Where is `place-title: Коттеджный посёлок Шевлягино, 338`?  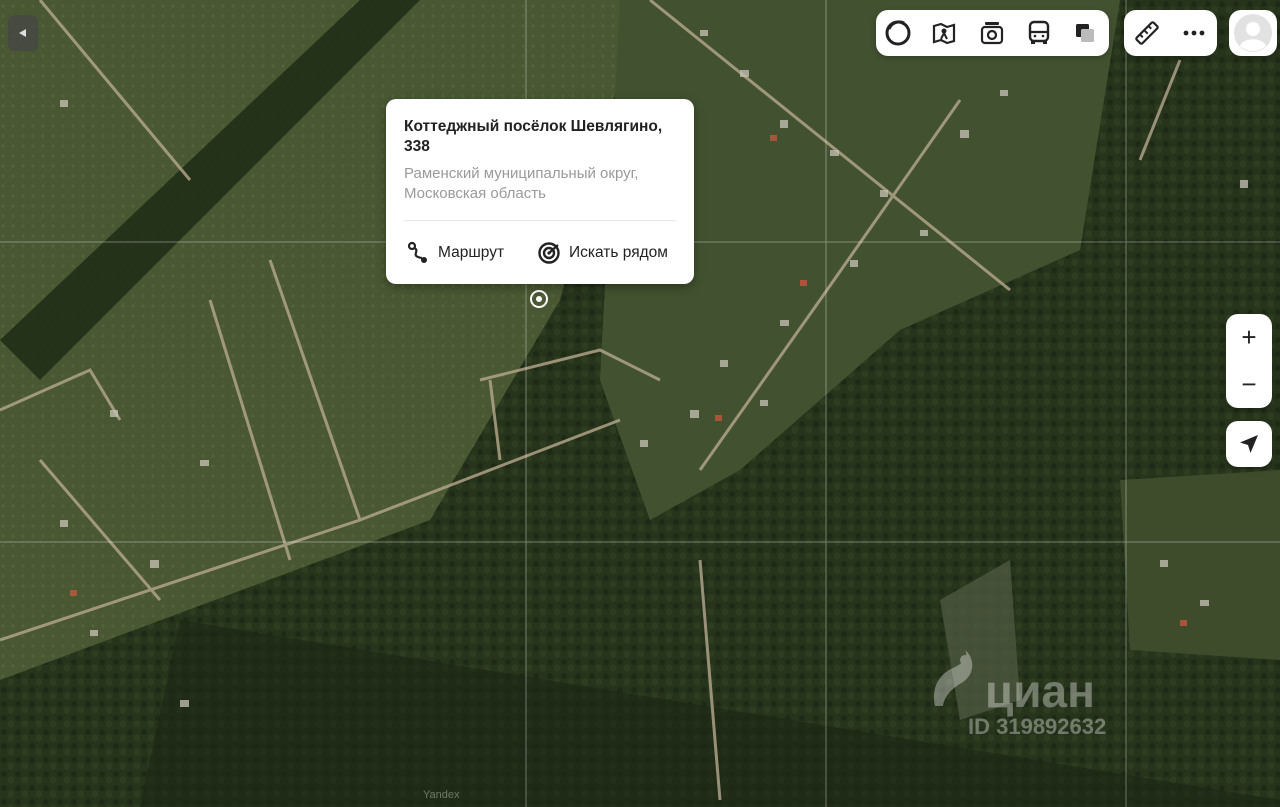
place-title: Коттеджный посёлок Шевлягино, 338 is located at coordinates (533, 136).